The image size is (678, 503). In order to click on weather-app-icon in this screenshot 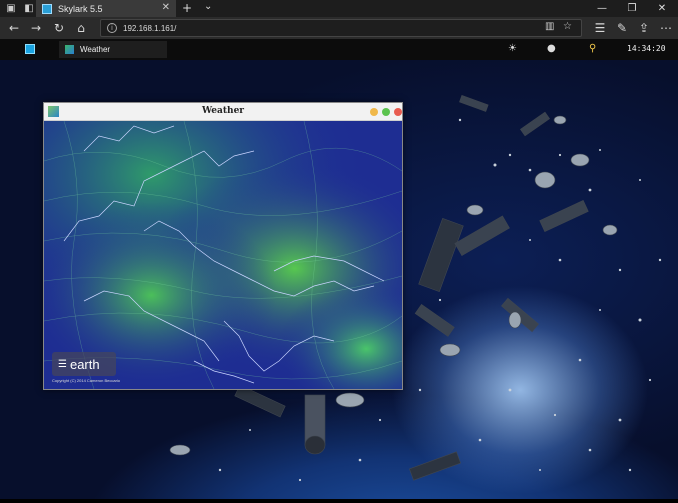, I will do `click(69, 49)`.